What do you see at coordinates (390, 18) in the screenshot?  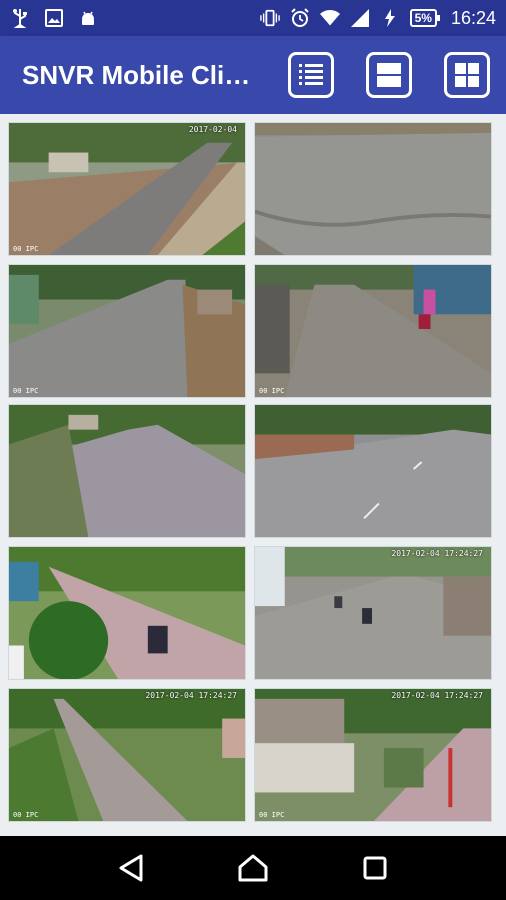 I see `charging-icon` at bounding box center [390, 18].